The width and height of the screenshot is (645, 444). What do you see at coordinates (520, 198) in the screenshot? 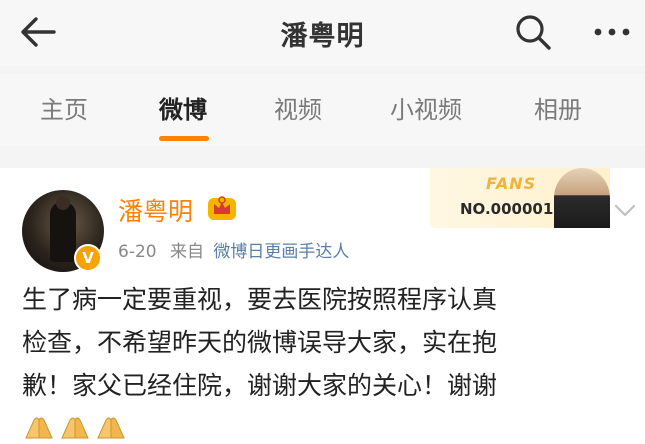
I see `fans-card: FANS NO.000001` at bounding box center [520, 198].